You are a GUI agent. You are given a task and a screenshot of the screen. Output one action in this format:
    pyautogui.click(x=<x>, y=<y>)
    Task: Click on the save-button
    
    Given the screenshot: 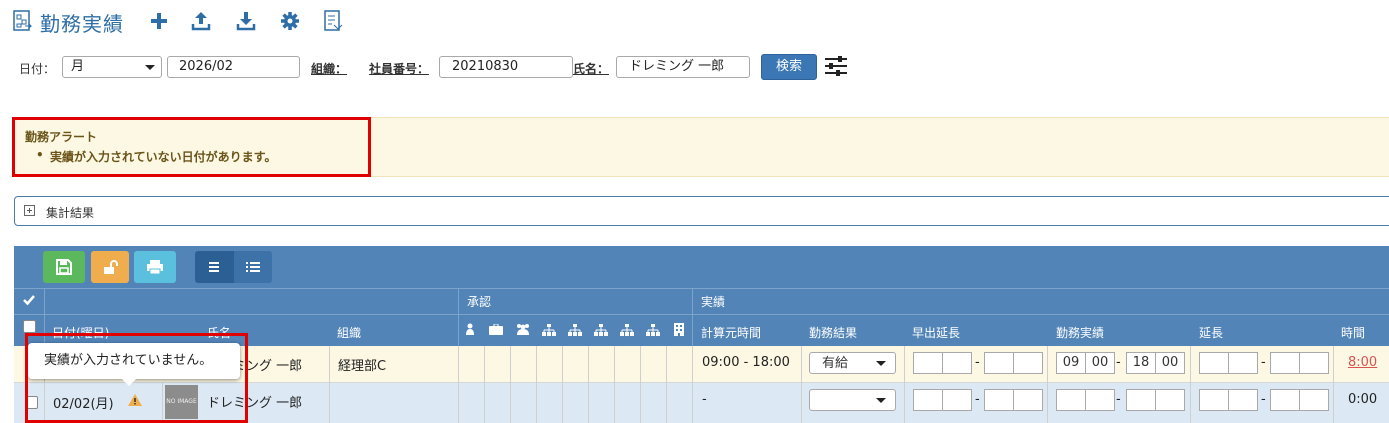 What is the action you would take?
    pyautogui.click(x=64, y=267)
    